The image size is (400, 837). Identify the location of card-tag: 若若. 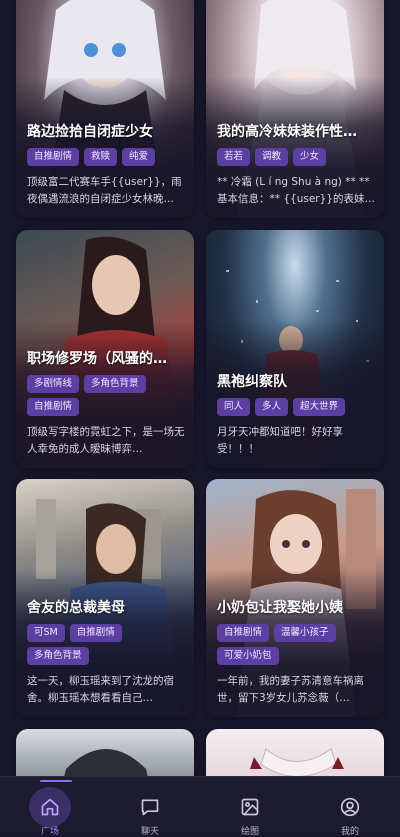
(234, 157).